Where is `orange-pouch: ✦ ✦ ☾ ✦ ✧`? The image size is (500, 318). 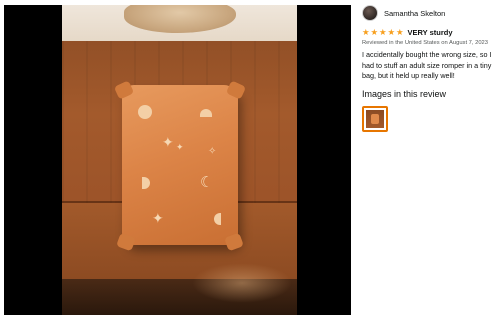 orange-pouch: ✦ ✦ ☾ ✦ ✧ is located at coordinates (180, 166).